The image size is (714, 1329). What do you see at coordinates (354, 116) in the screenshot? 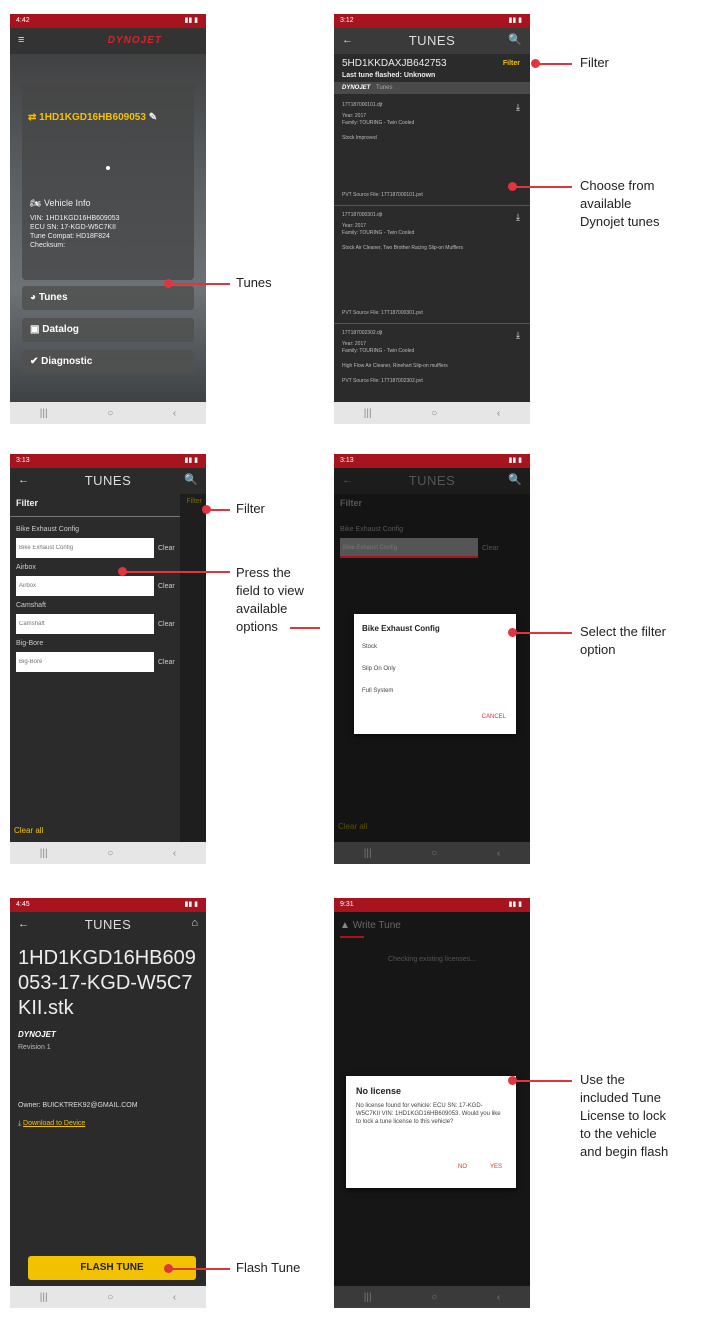
I see `tune-year: Year: 2017` at bounding box center [354, 116].